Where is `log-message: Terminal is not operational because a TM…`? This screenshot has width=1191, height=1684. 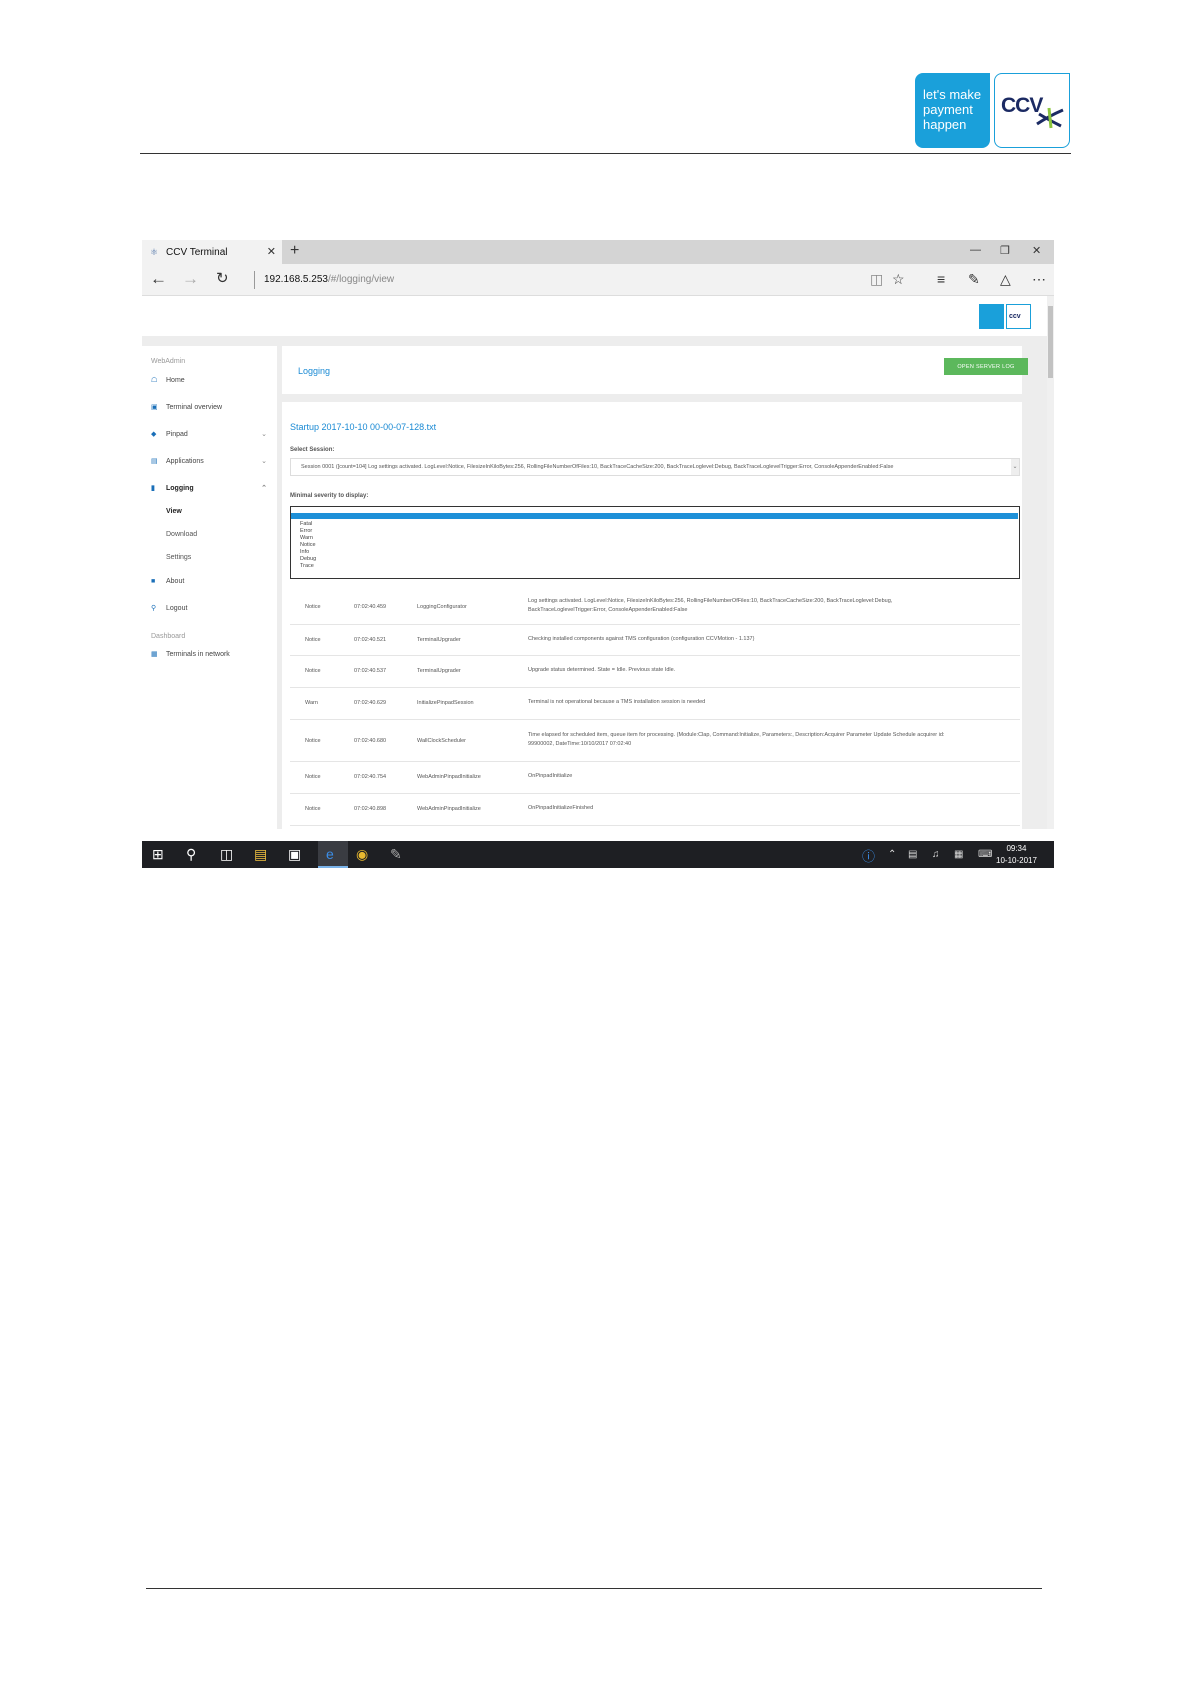 log-message: Terminal is not operational because a TM… is located at coordinates (617, 702).